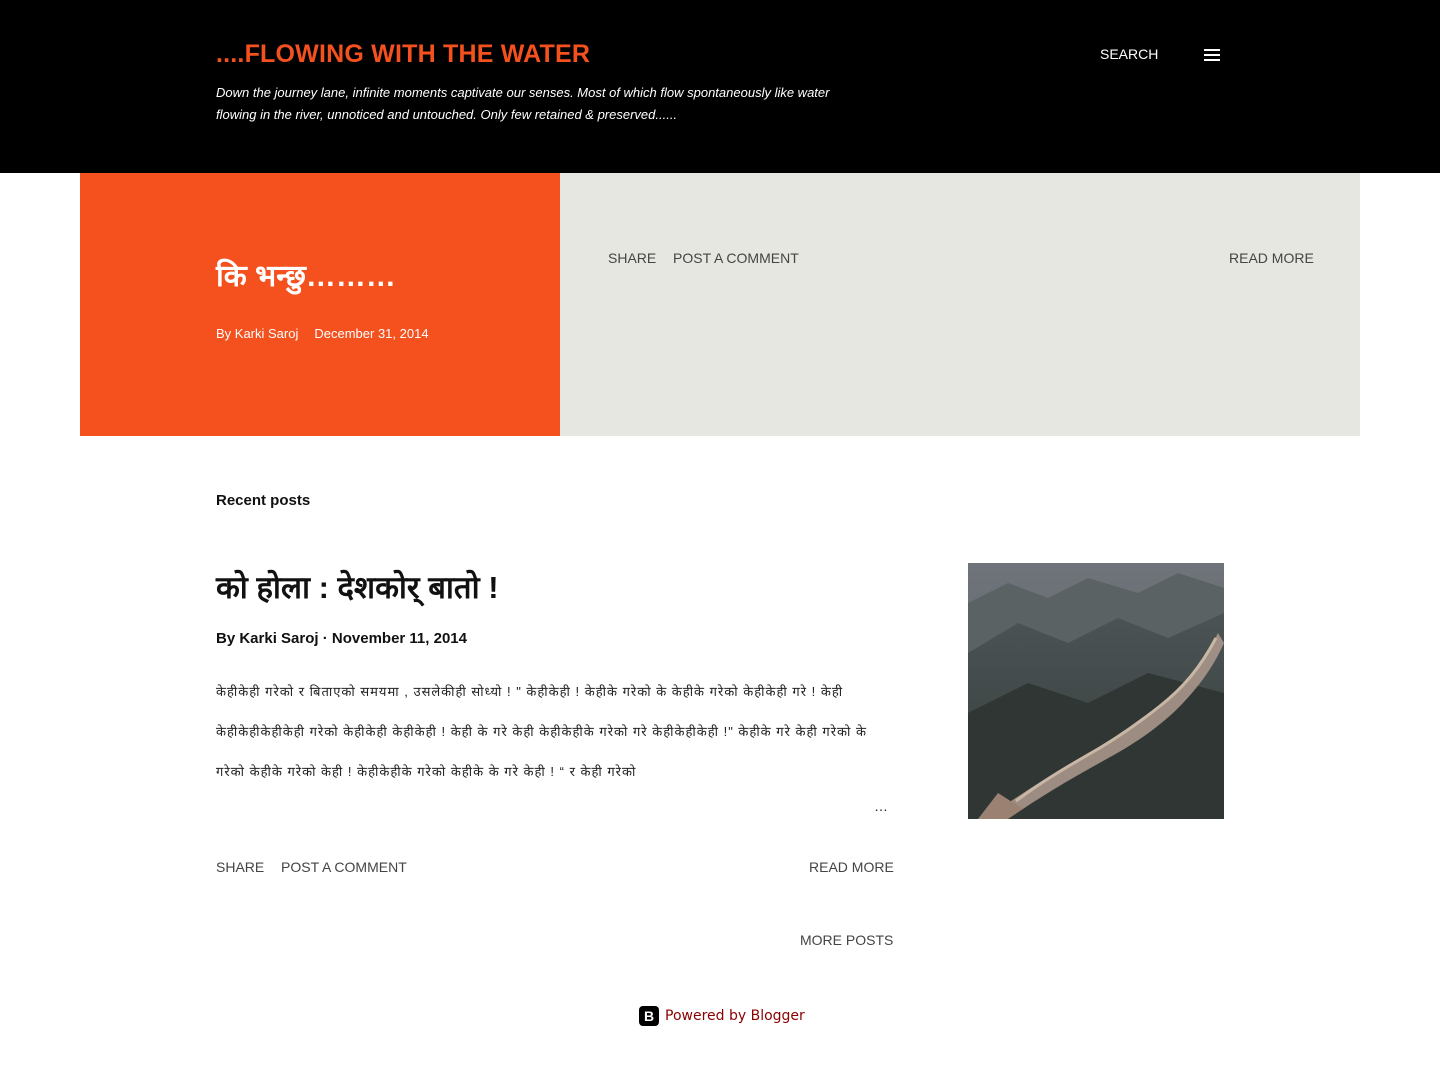 This screenshot has width=1440, height=1072. Describe the element at coordinates (240, 867) in the screenshot. I see `post-share-button: SHARE` at that location.